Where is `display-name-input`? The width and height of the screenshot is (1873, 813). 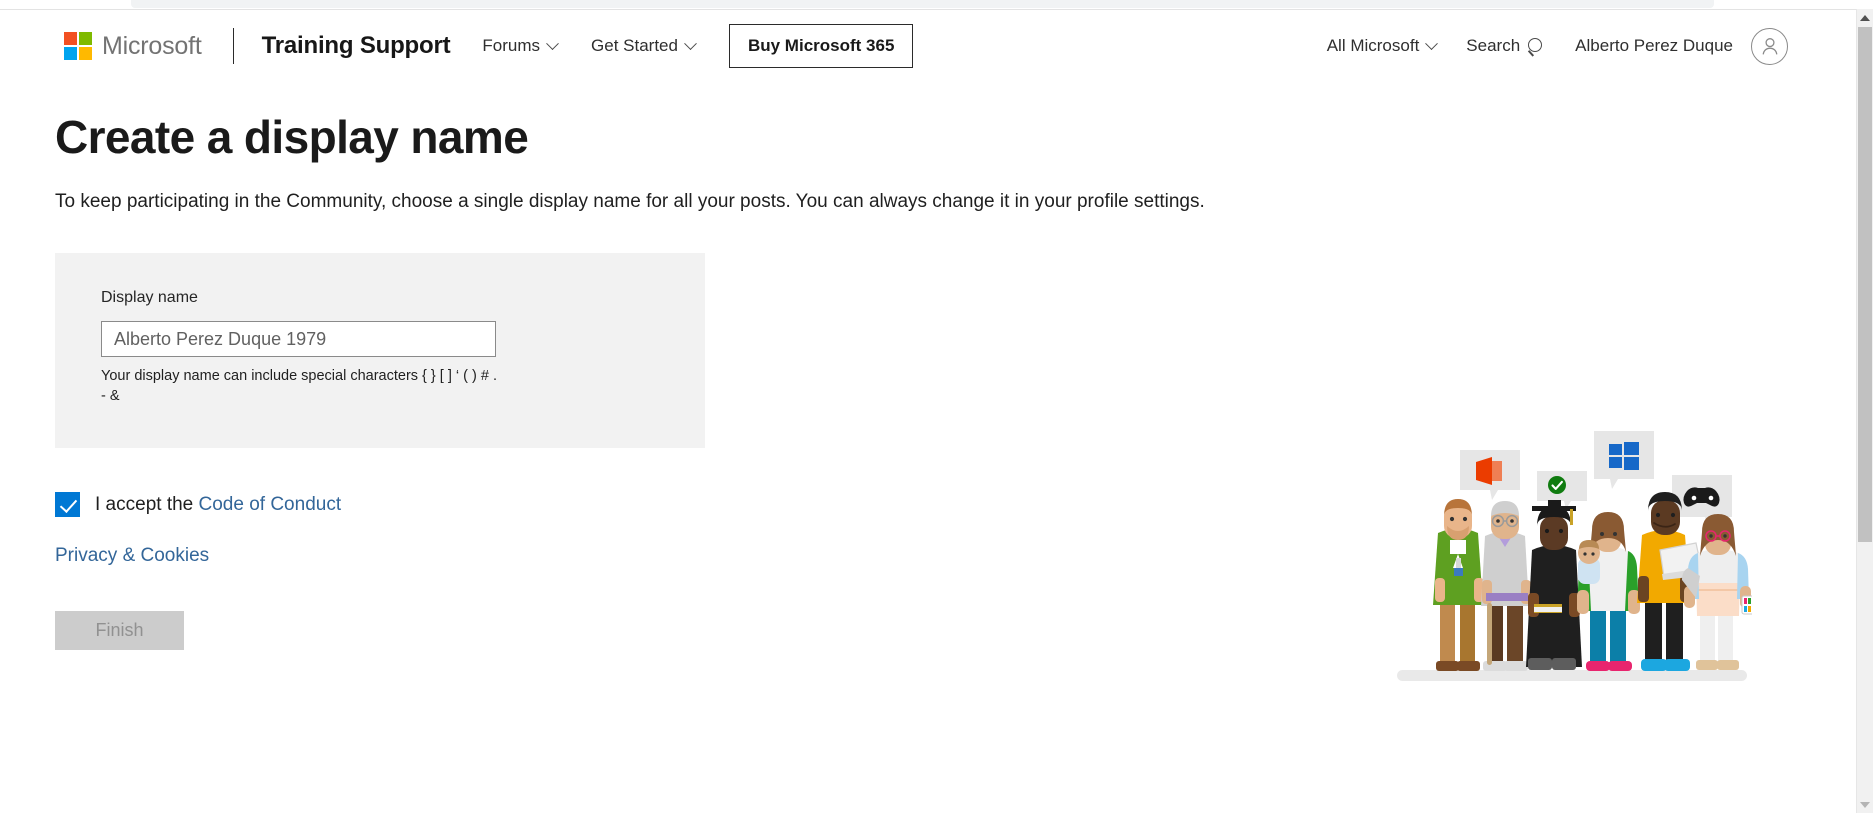
display-name-input is located at coordinates (298, 339).